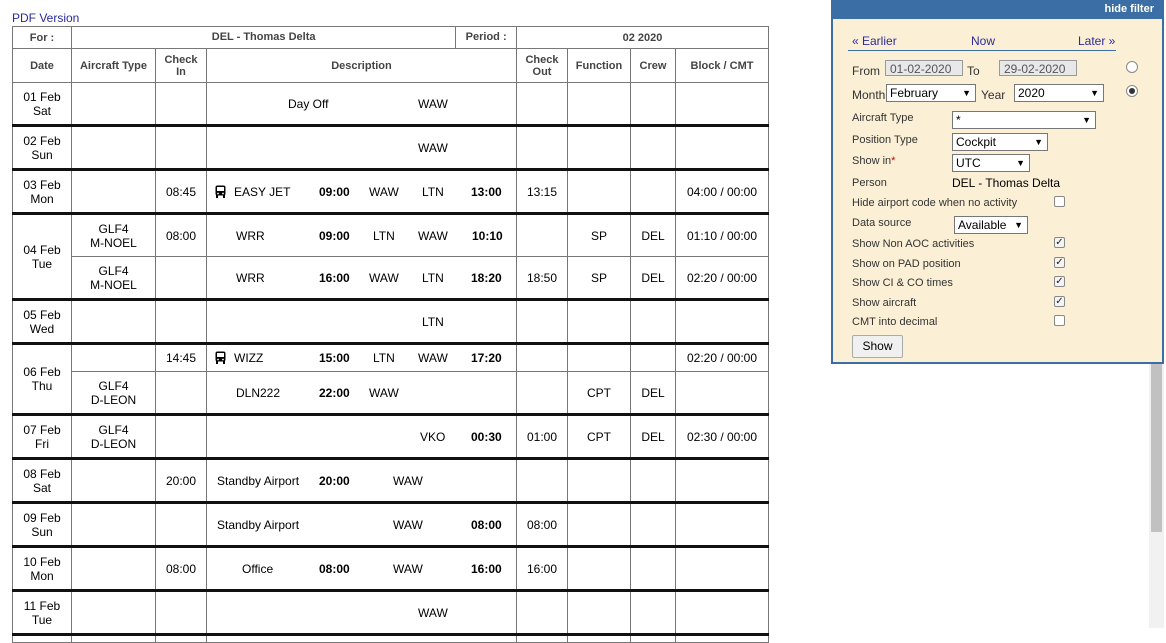 The height and width of the screenshot is (643, 1166). I want to click on check-out-cell: 08:00, so click(542, 524).